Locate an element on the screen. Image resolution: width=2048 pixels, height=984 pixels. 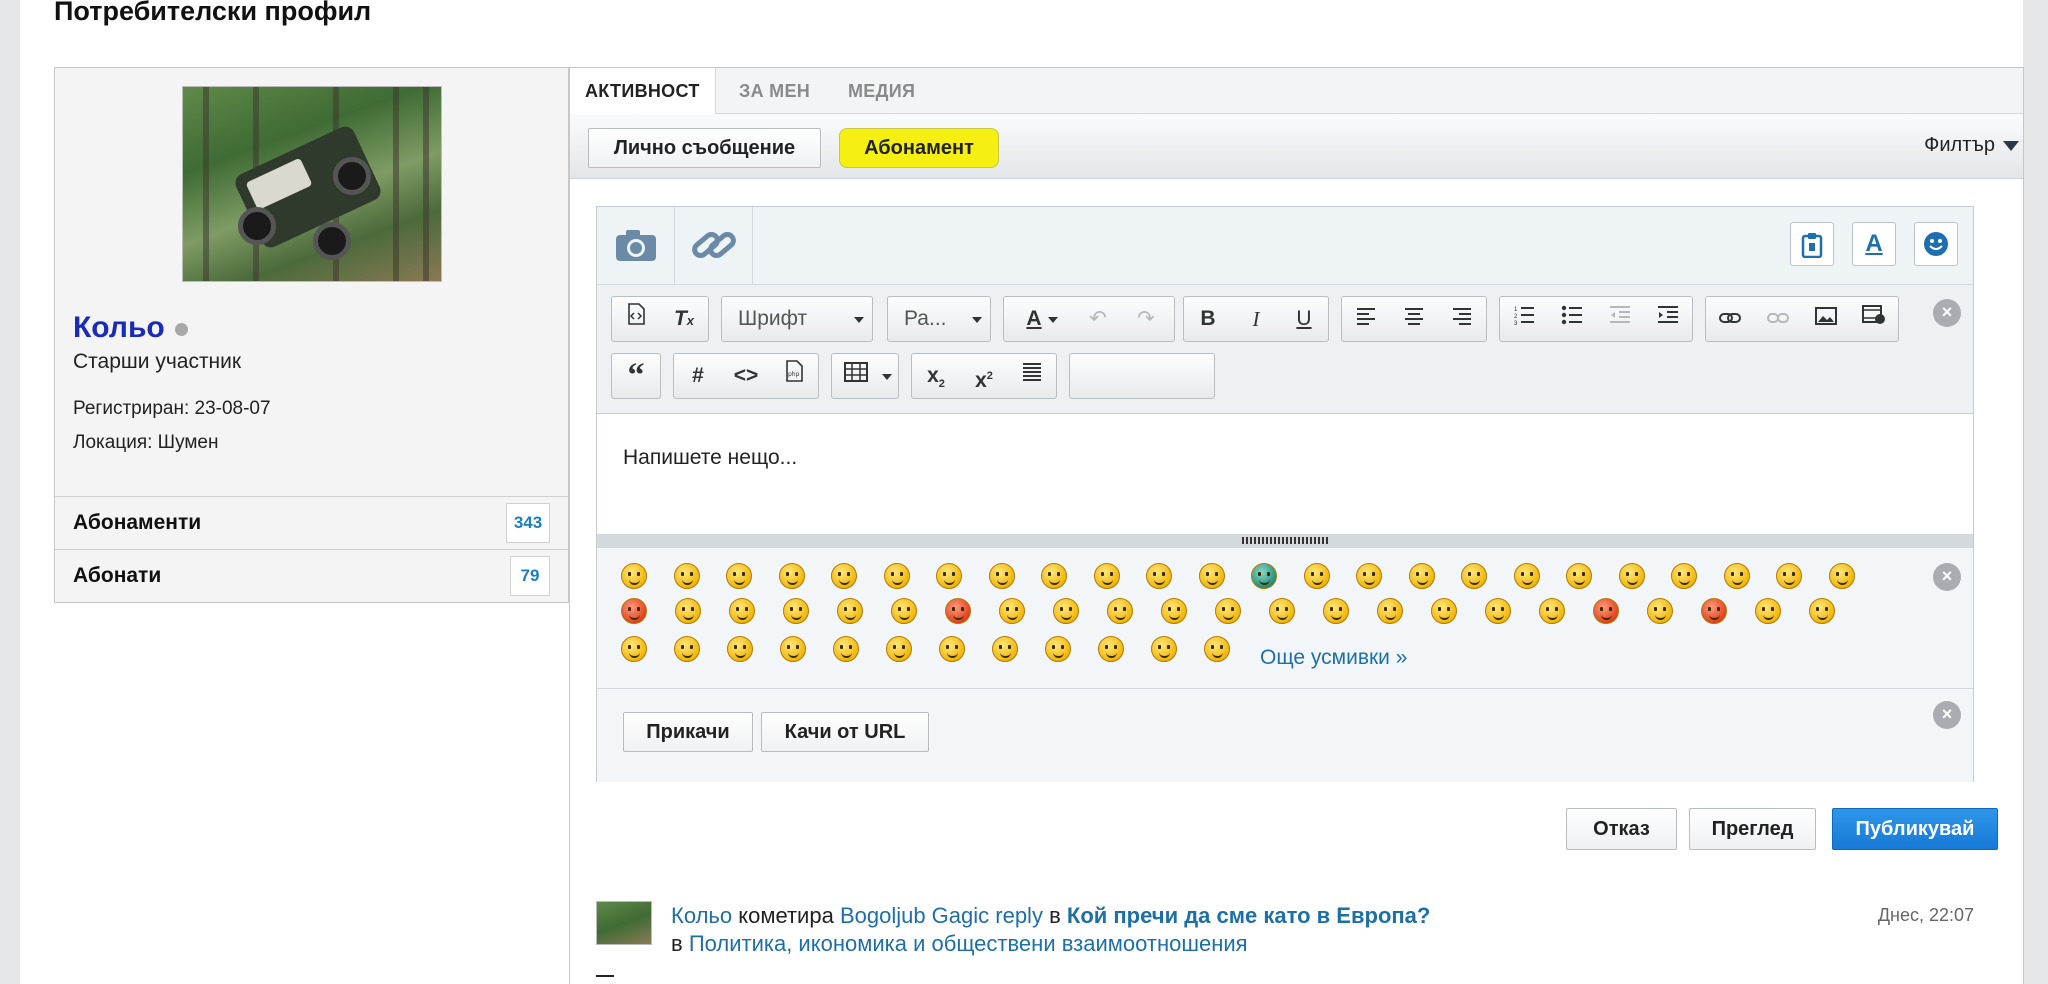
unlink-icon is located at coordinates (1778, 319).